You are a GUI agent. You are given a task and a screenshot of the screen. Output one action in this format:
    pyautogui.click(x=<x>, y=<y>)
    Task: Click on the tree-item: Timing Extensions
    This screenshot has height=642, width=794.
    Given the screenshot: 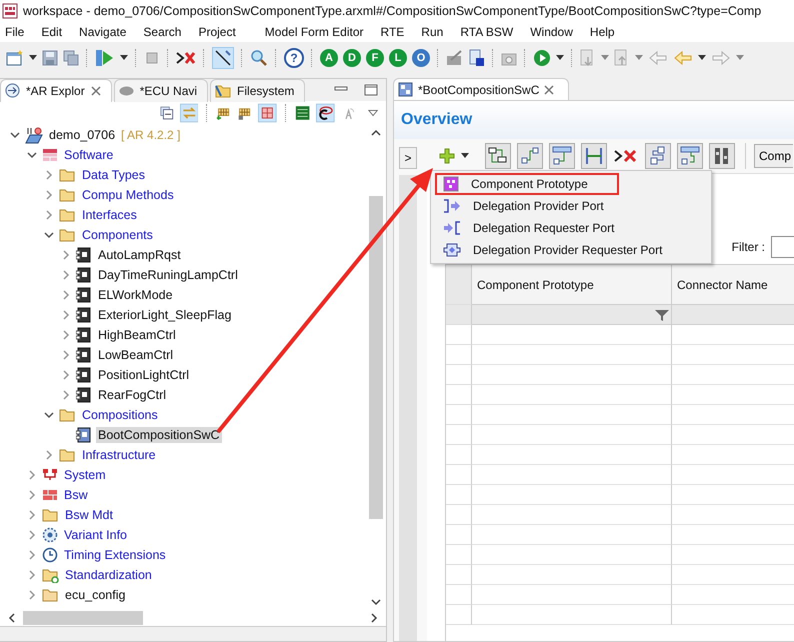 What is the action you would take?
    pyautogui.click(x=115, y=555)
    